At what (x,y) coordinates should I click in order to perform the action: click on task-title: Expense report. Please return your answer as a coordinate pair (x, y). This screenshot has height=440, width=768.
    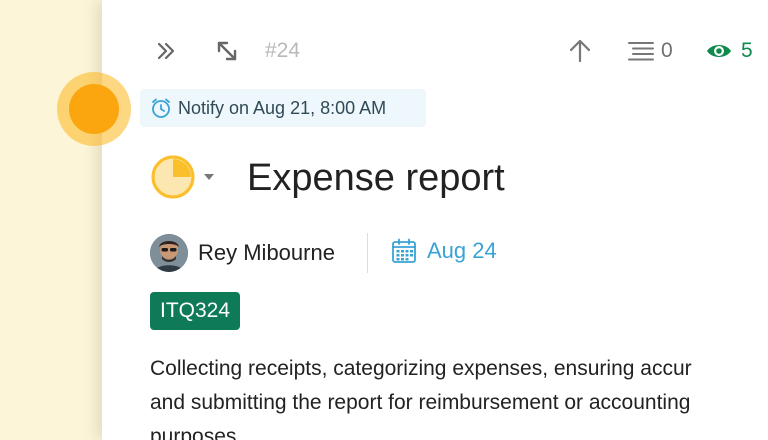
    Looking at the image, I should click on (376, 178).